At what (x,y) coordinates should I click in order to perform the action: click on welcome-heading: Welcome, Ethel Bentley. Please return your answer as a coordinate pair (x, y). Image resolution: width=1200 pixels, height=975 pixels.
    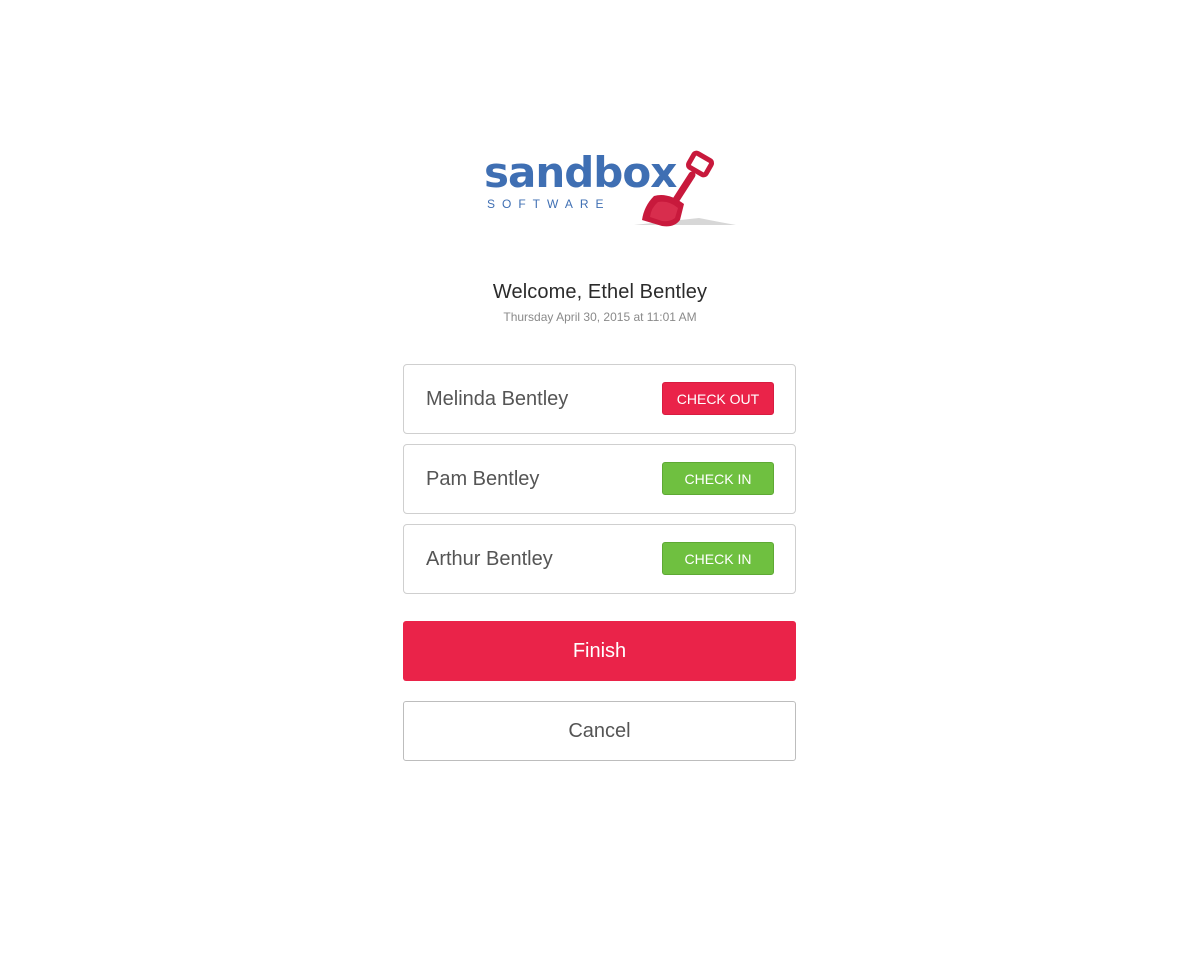
    Looking at the image, I should click on (600, 292).